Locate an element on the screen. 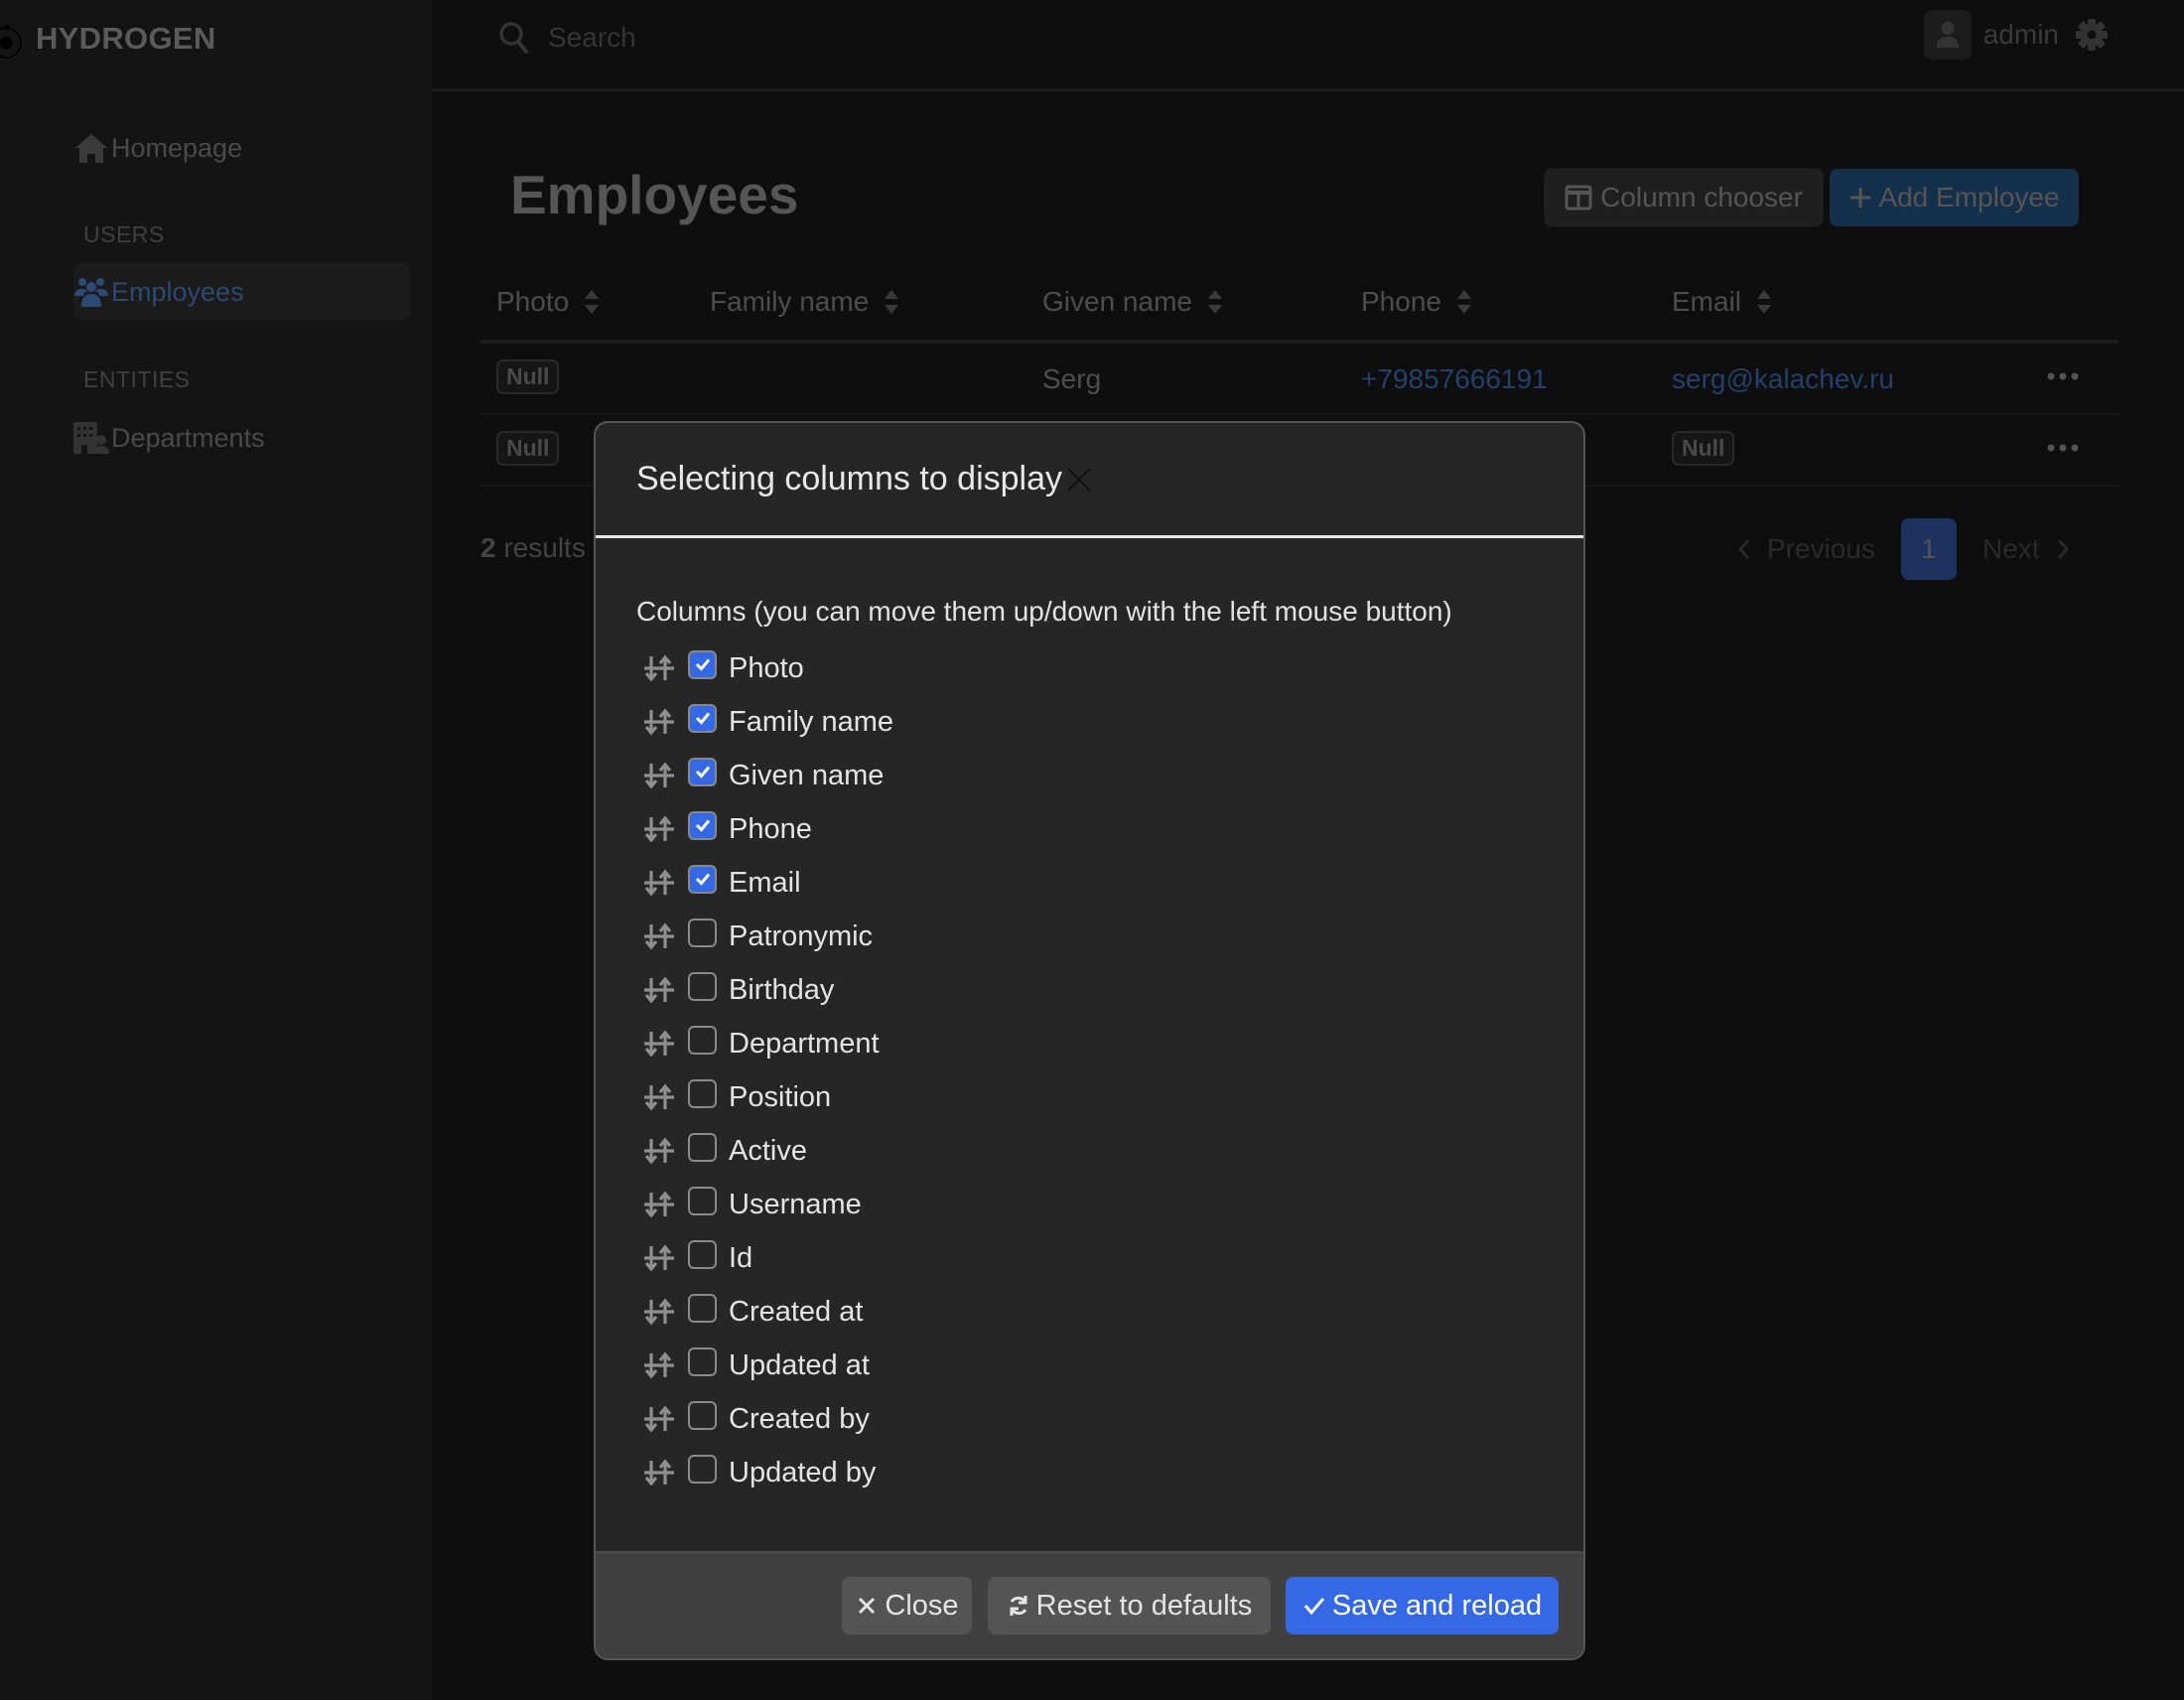 The height and width of the screenshot is (1700, 2184). close-icon is located at coordinates (1079, 480).